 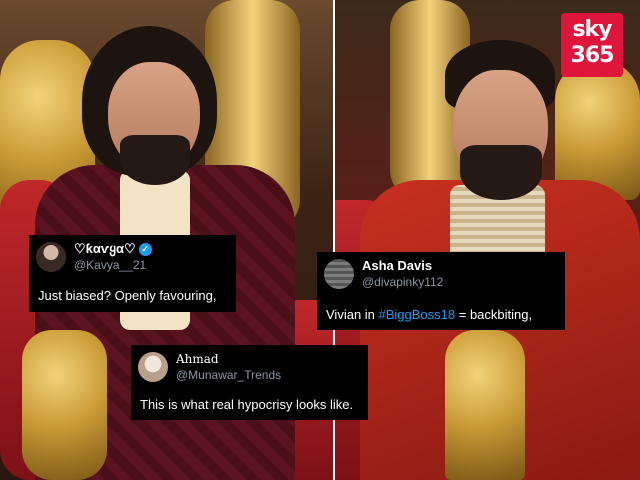 What do you see at coordinates (485, 405) in the screenshot?
I see `golden-armrest-right` at bounding box center [485, 405].